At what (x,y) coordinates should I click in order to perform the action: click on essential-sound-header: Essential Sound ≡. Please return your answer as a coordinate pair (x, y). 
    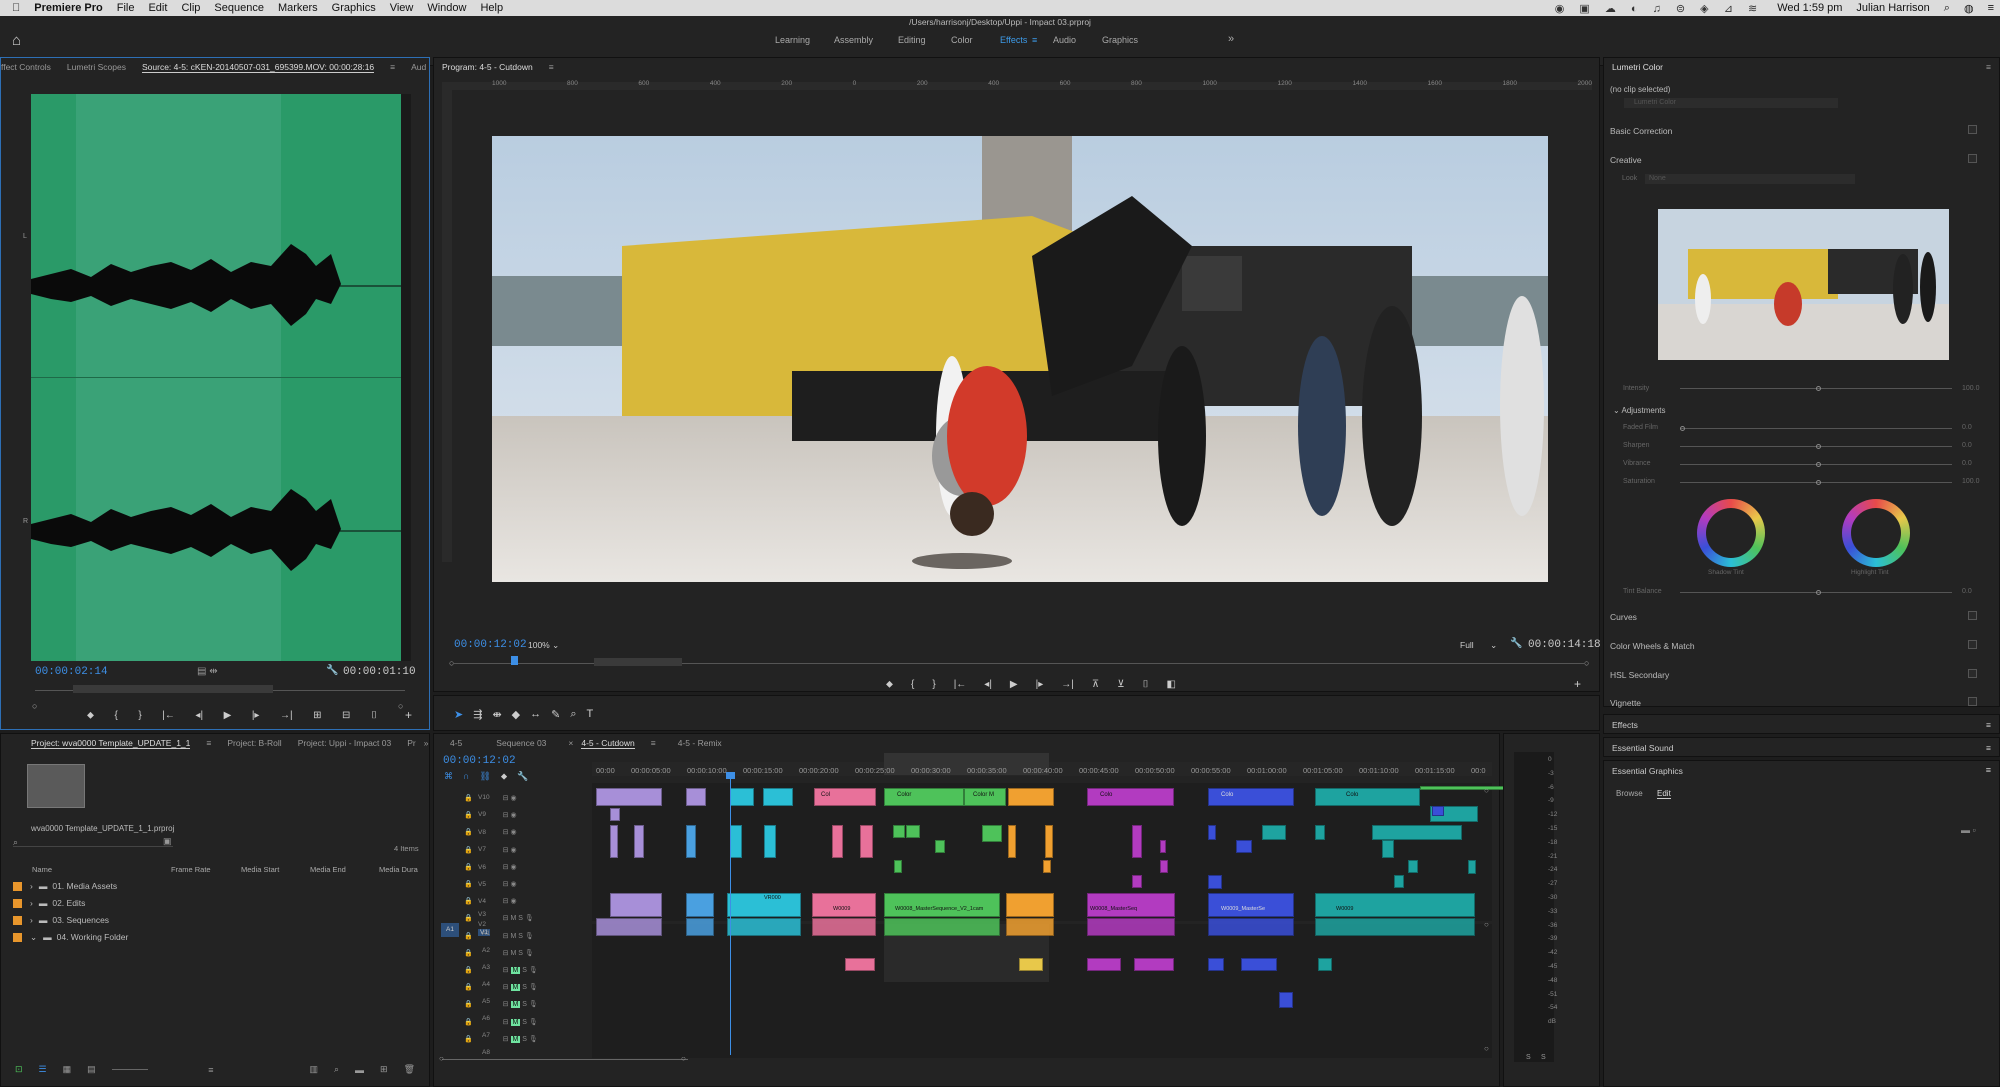
    Looking at the image, I should click on (1801, 747).